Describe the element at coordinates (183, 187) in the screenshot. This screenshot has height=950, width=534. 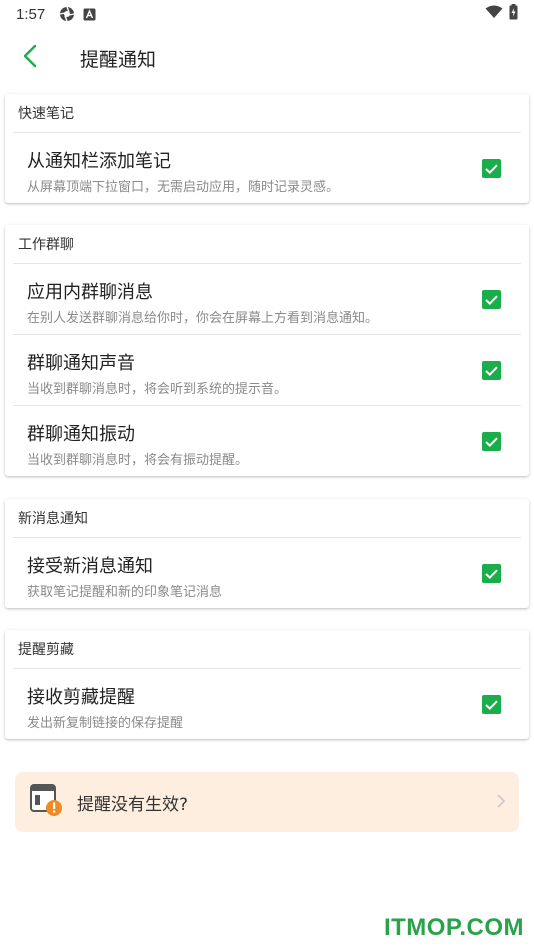
I see `setting-description: 从屏幕顶端下拉窗口，无需启动应用，随时记录灵感。` at that location.